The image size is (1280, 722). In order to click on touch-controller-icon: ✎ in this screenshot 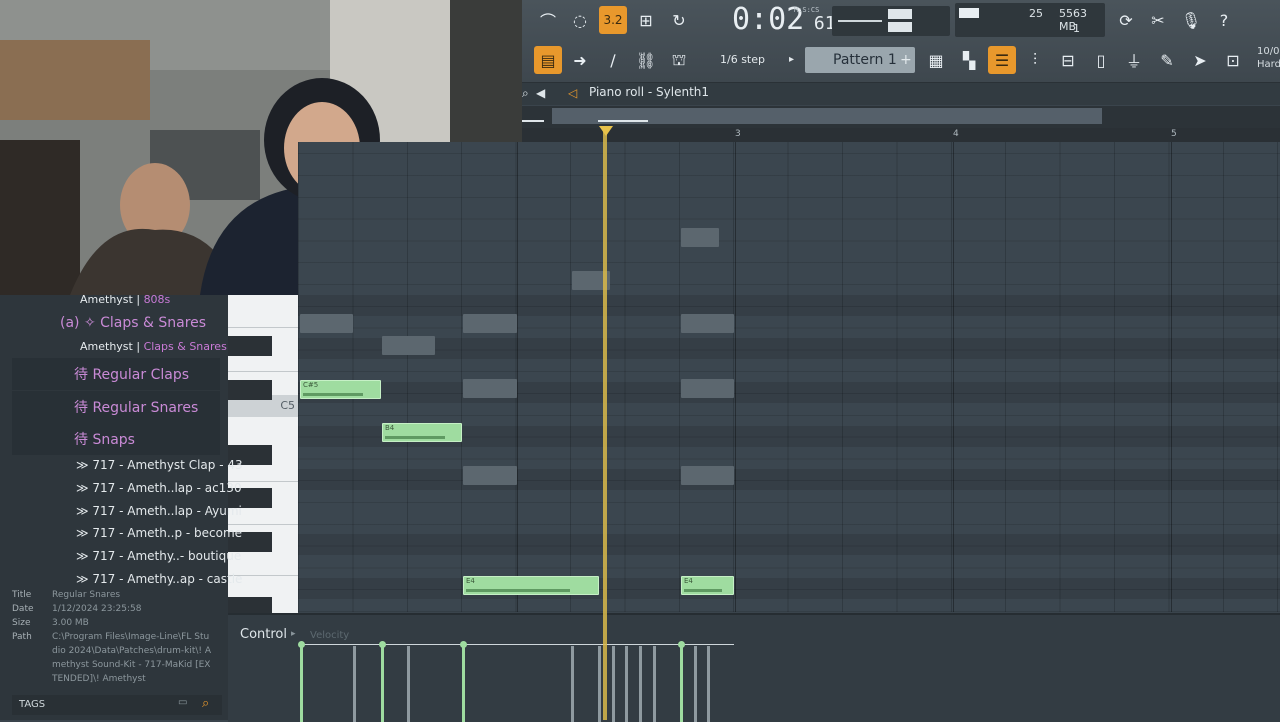, I will do `click(1167, 60)`.